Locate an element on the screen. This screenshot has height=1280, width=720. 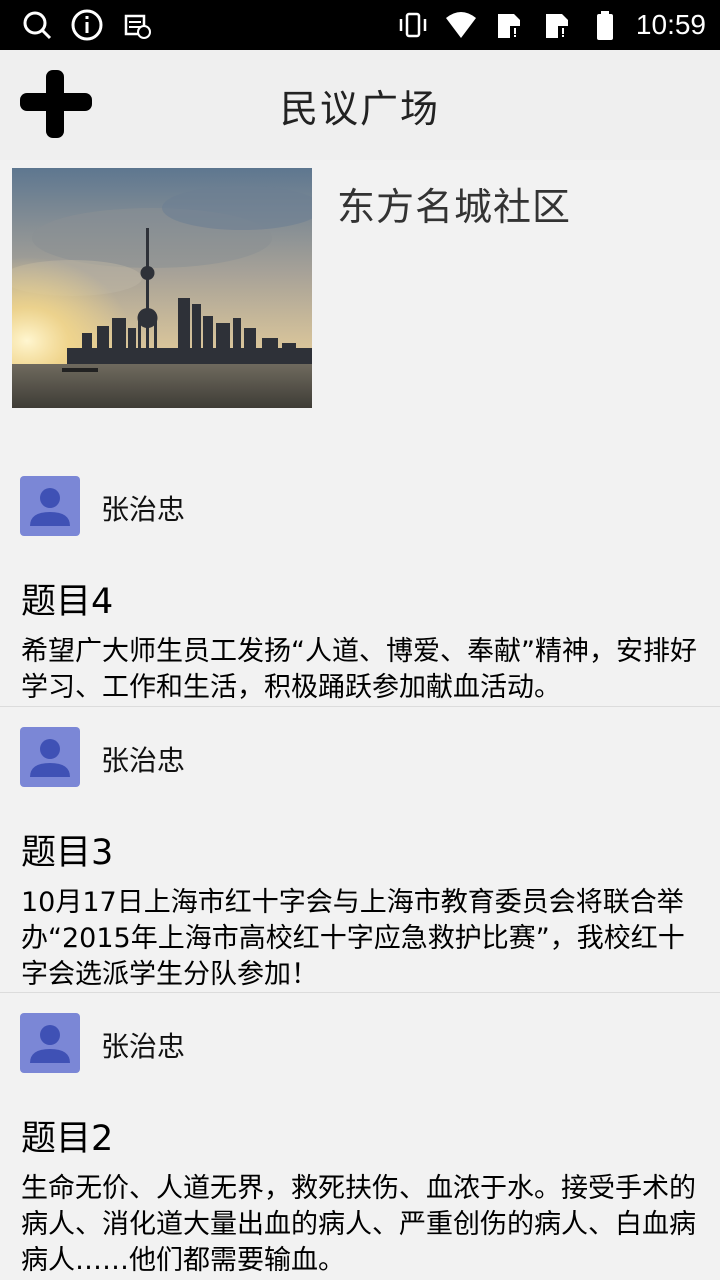
post-title: 题目2 is located at coordinates (67, 1139).